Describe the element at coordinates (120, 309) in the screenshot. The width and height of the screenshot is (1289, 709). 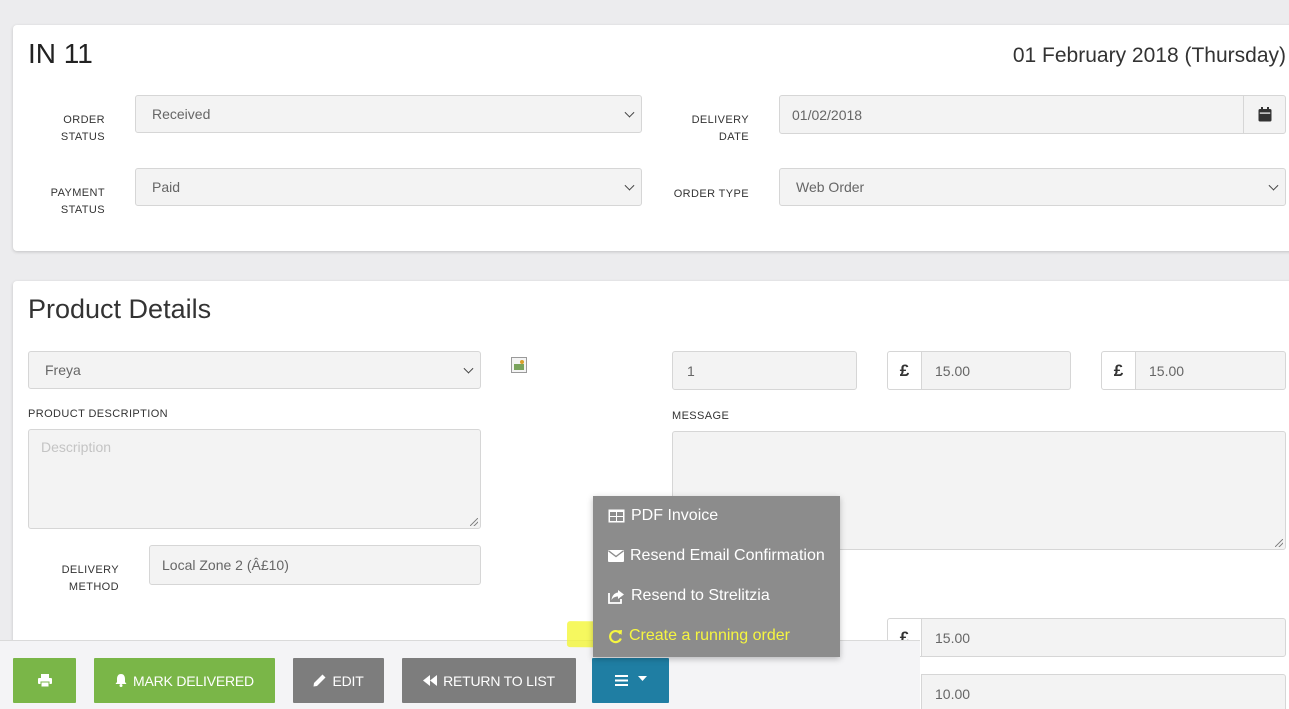
I see `section-title: Product Details` at that location.